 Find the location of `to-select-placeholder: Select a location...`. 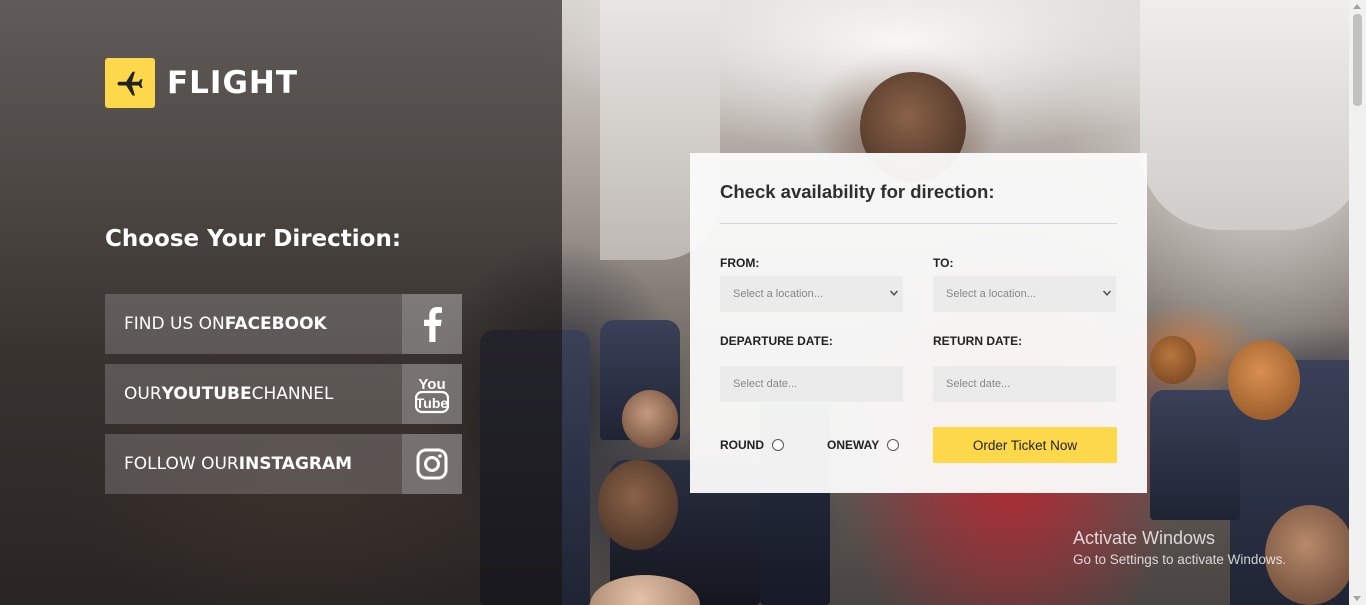

to-select-placeholder: Select a location... is located at coordinates (991, 294).